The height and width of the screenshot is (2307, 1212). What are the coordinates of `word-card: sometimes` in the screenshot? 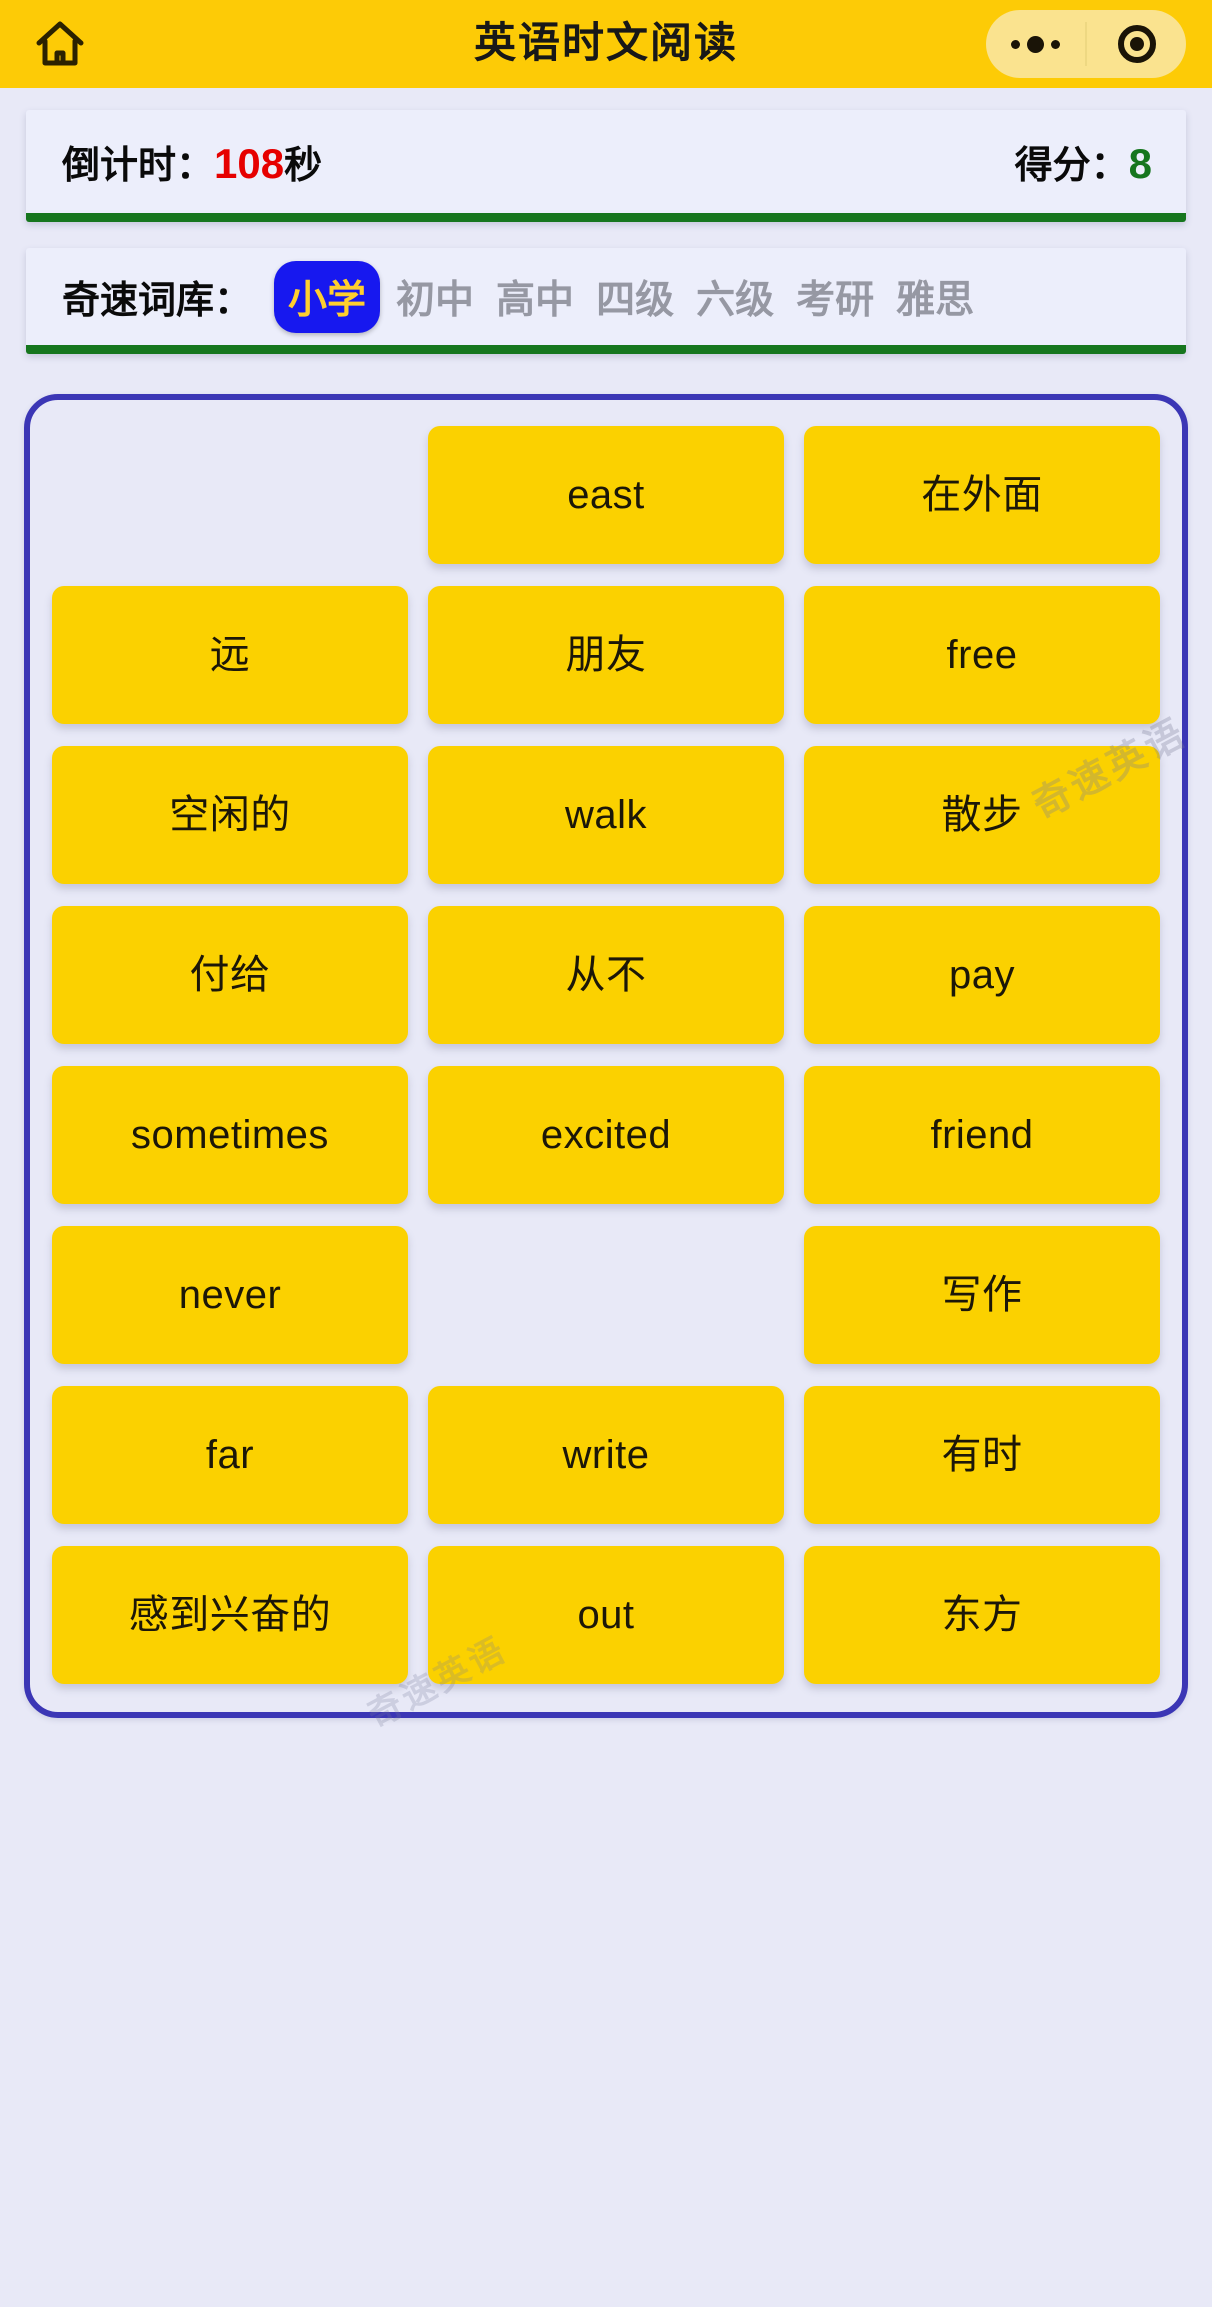 It's located at (230, 1135).